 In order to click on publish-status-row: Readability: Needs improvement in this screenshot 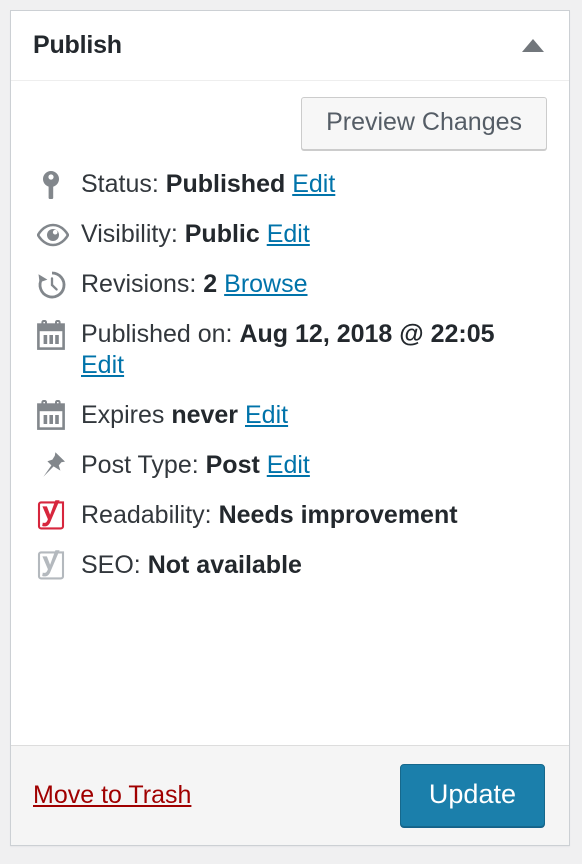, I will do `click(290, 515)`.